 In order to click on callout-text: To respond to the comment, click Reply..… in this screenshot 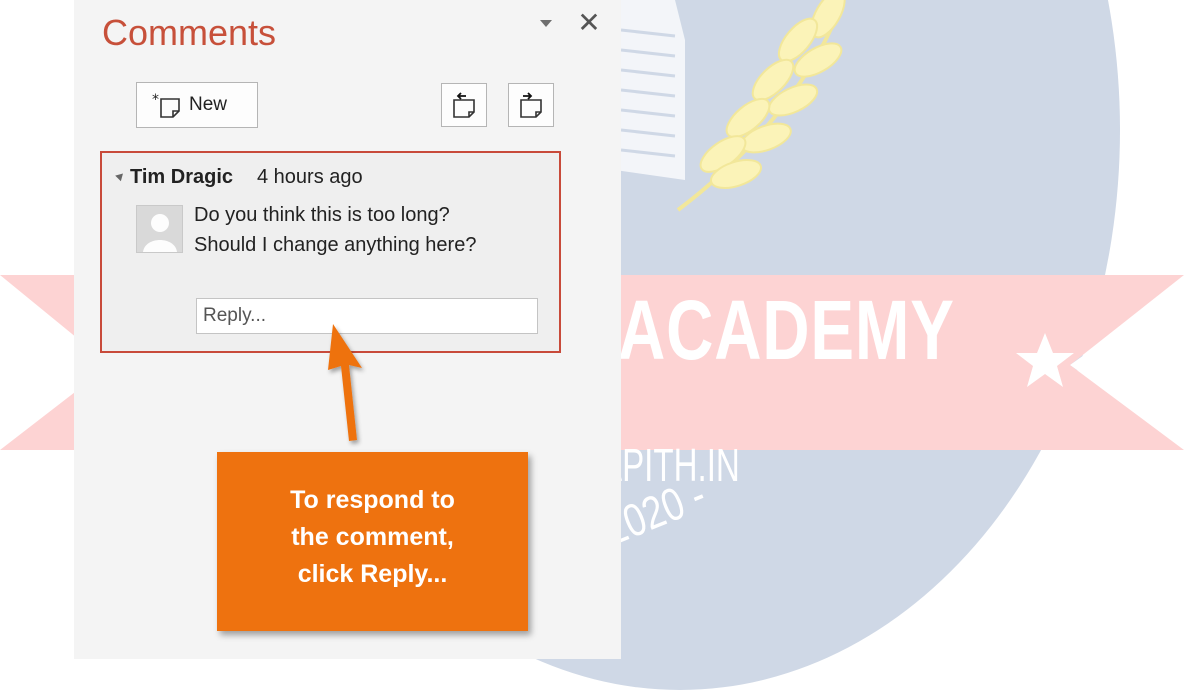, I will do `click(372, 537)`.